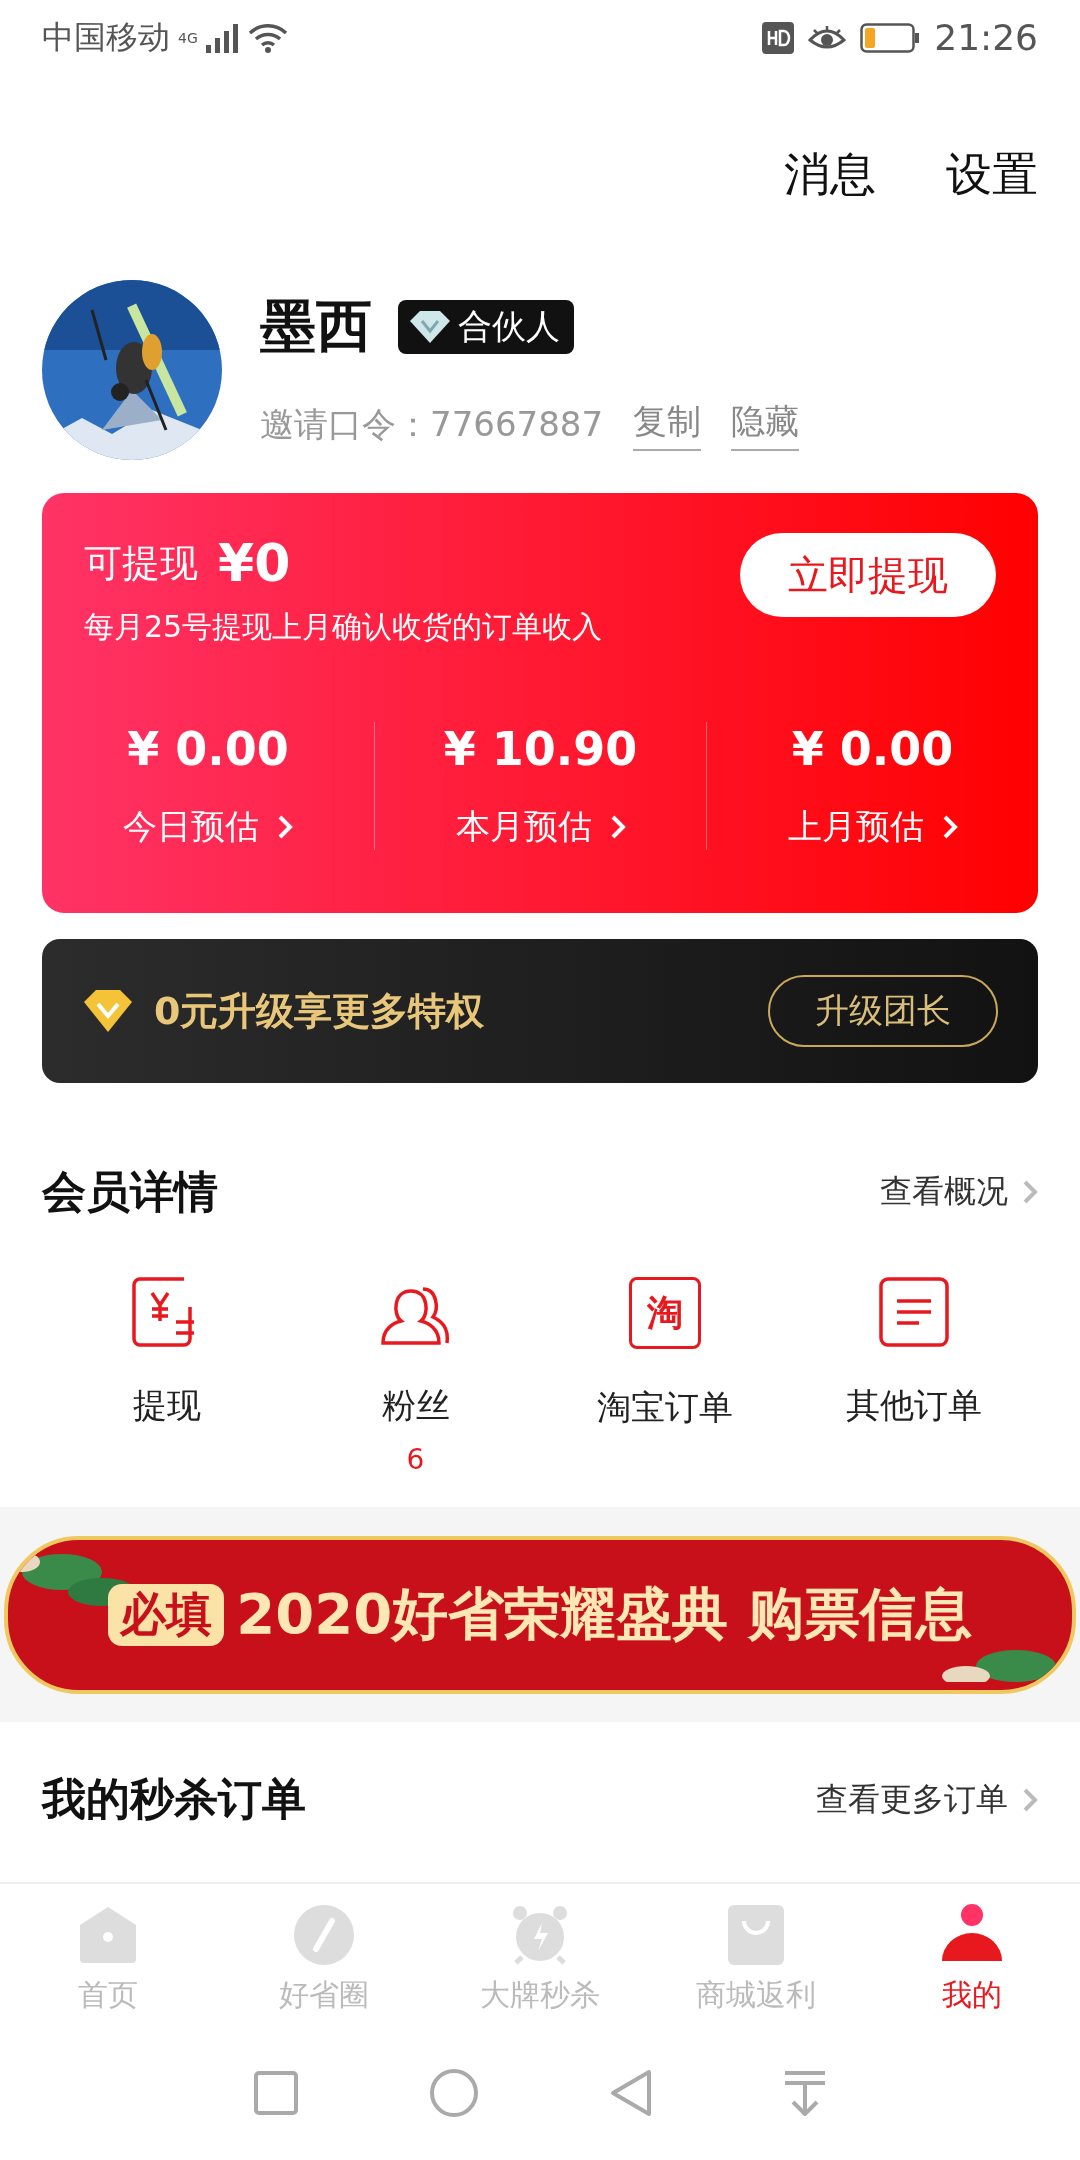  I want to click on withdrawable-label: 可提现, so click(141, 563).